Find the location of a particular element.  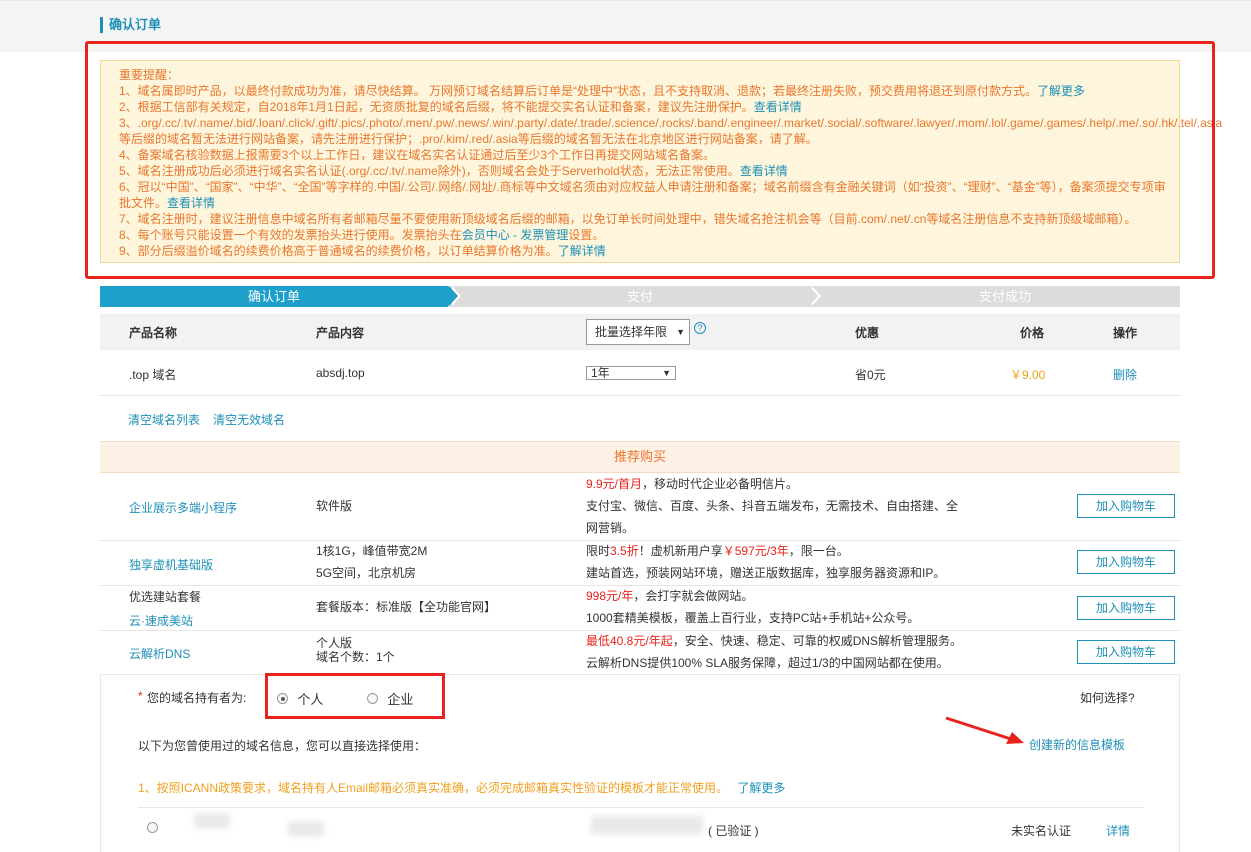

detail-link: 详情 is located at coordinates (1118, 830).